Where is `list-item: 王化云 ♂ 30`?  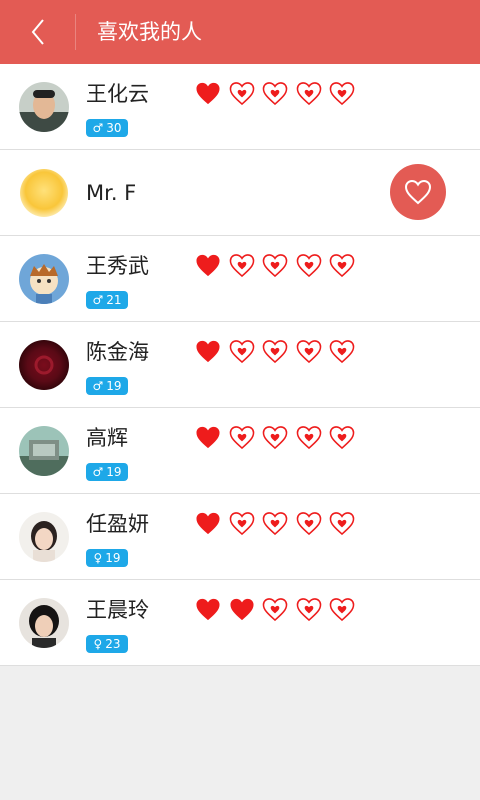 list-item: 王化云 ♂ 30 is located at coordinates (240, 107).